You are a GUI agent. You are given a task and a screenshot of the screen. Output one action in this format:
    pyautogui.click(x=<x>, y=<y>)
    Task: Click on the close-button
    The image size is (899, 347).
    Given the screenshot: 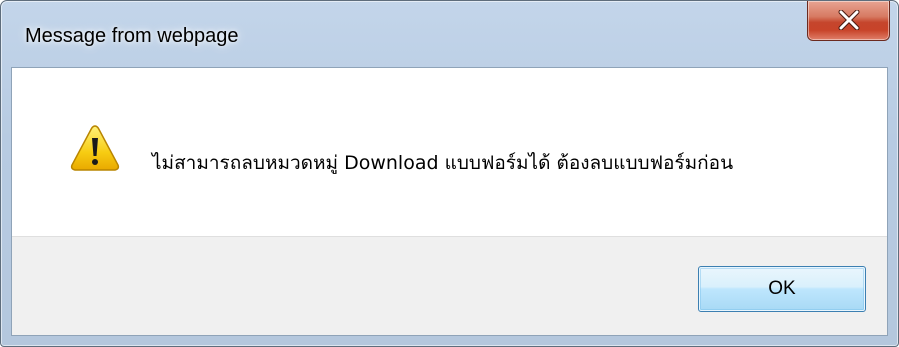 What is the action you would take?
    pyautogui.click(x=848, y=21)
    